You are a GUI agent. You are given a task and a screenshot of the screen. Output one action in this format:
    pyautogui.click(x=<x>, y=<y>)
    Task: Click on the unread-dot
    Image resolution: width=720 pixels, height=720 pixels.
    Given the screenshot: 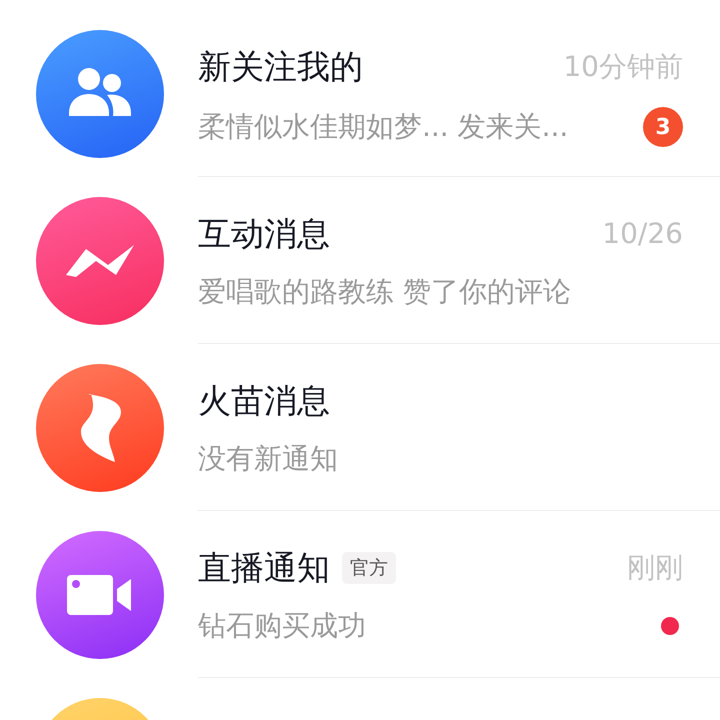 What is the action you would take?
    pyautogui.click(x=670, y=626)
    